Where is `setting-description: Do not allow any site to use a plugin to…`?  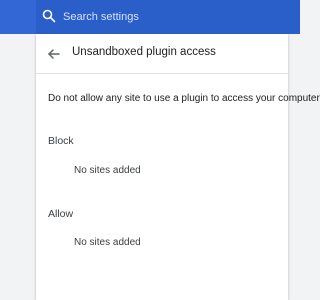
setting-description: Do not allow any site to use a plugin to… is located at coordinates (184, 98).